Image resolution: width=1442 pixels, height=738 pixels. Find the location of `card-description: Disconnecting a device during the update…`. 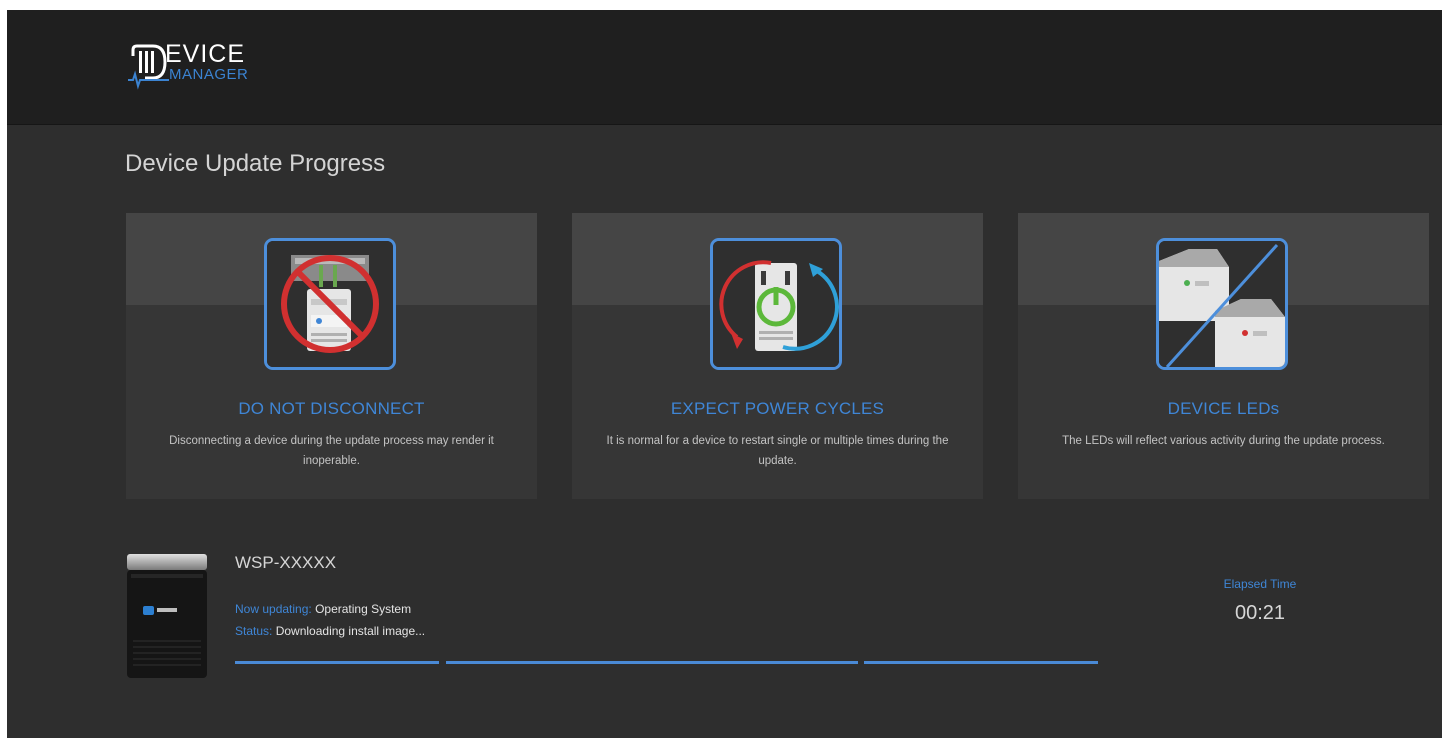

card-description: Disconnecting a device during the update… is located at coordinates (331, 451).